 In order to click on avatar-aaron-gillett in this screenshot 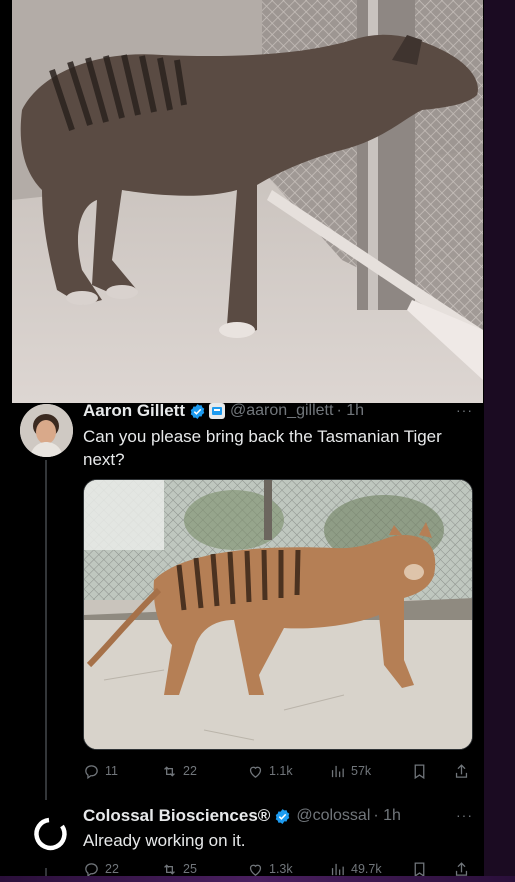, I will do `click(46, 430)`.